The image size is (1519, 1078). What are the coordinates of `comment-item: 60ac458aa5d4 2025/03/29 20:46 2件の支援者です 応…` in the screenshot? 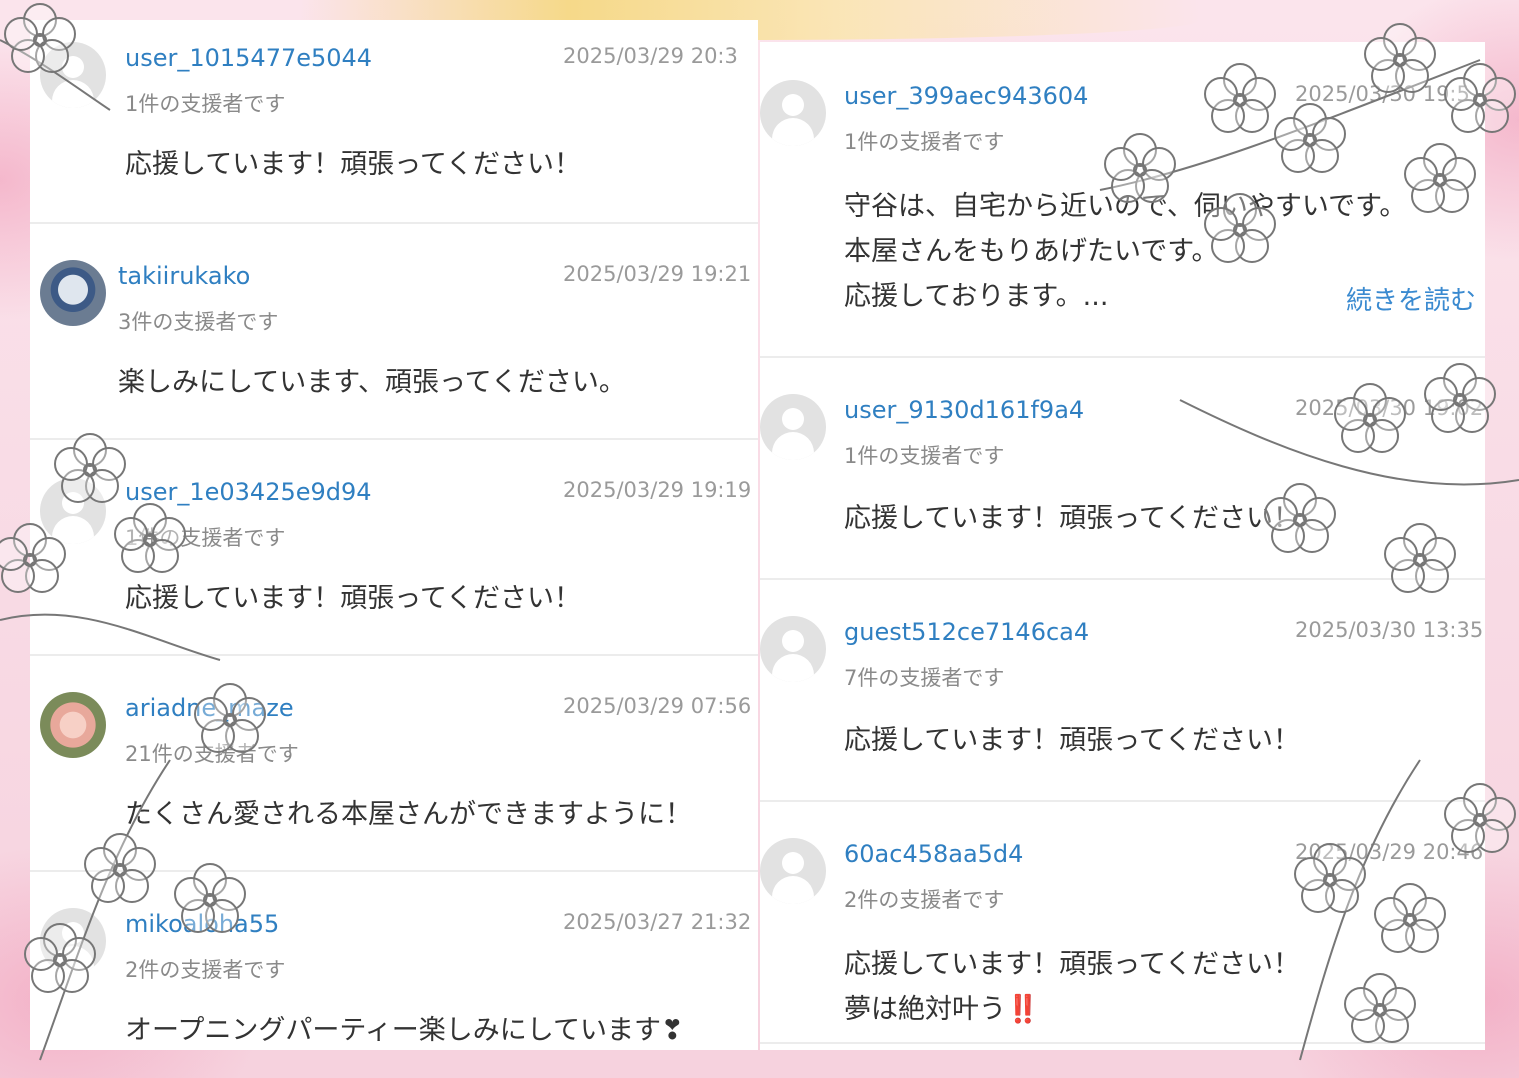 It's located at (1122, 922).